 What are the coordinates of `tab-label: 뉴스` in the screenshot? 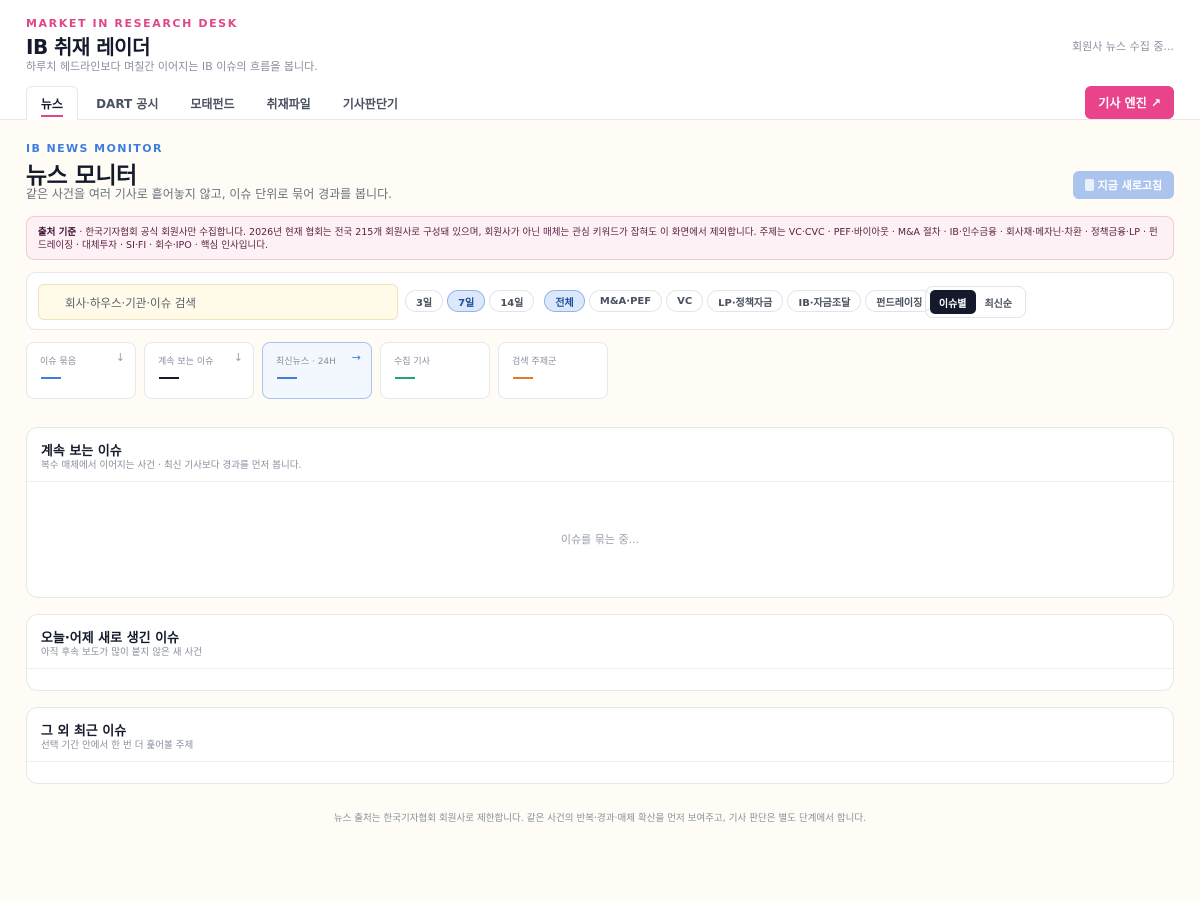 It's located at (52, 106).